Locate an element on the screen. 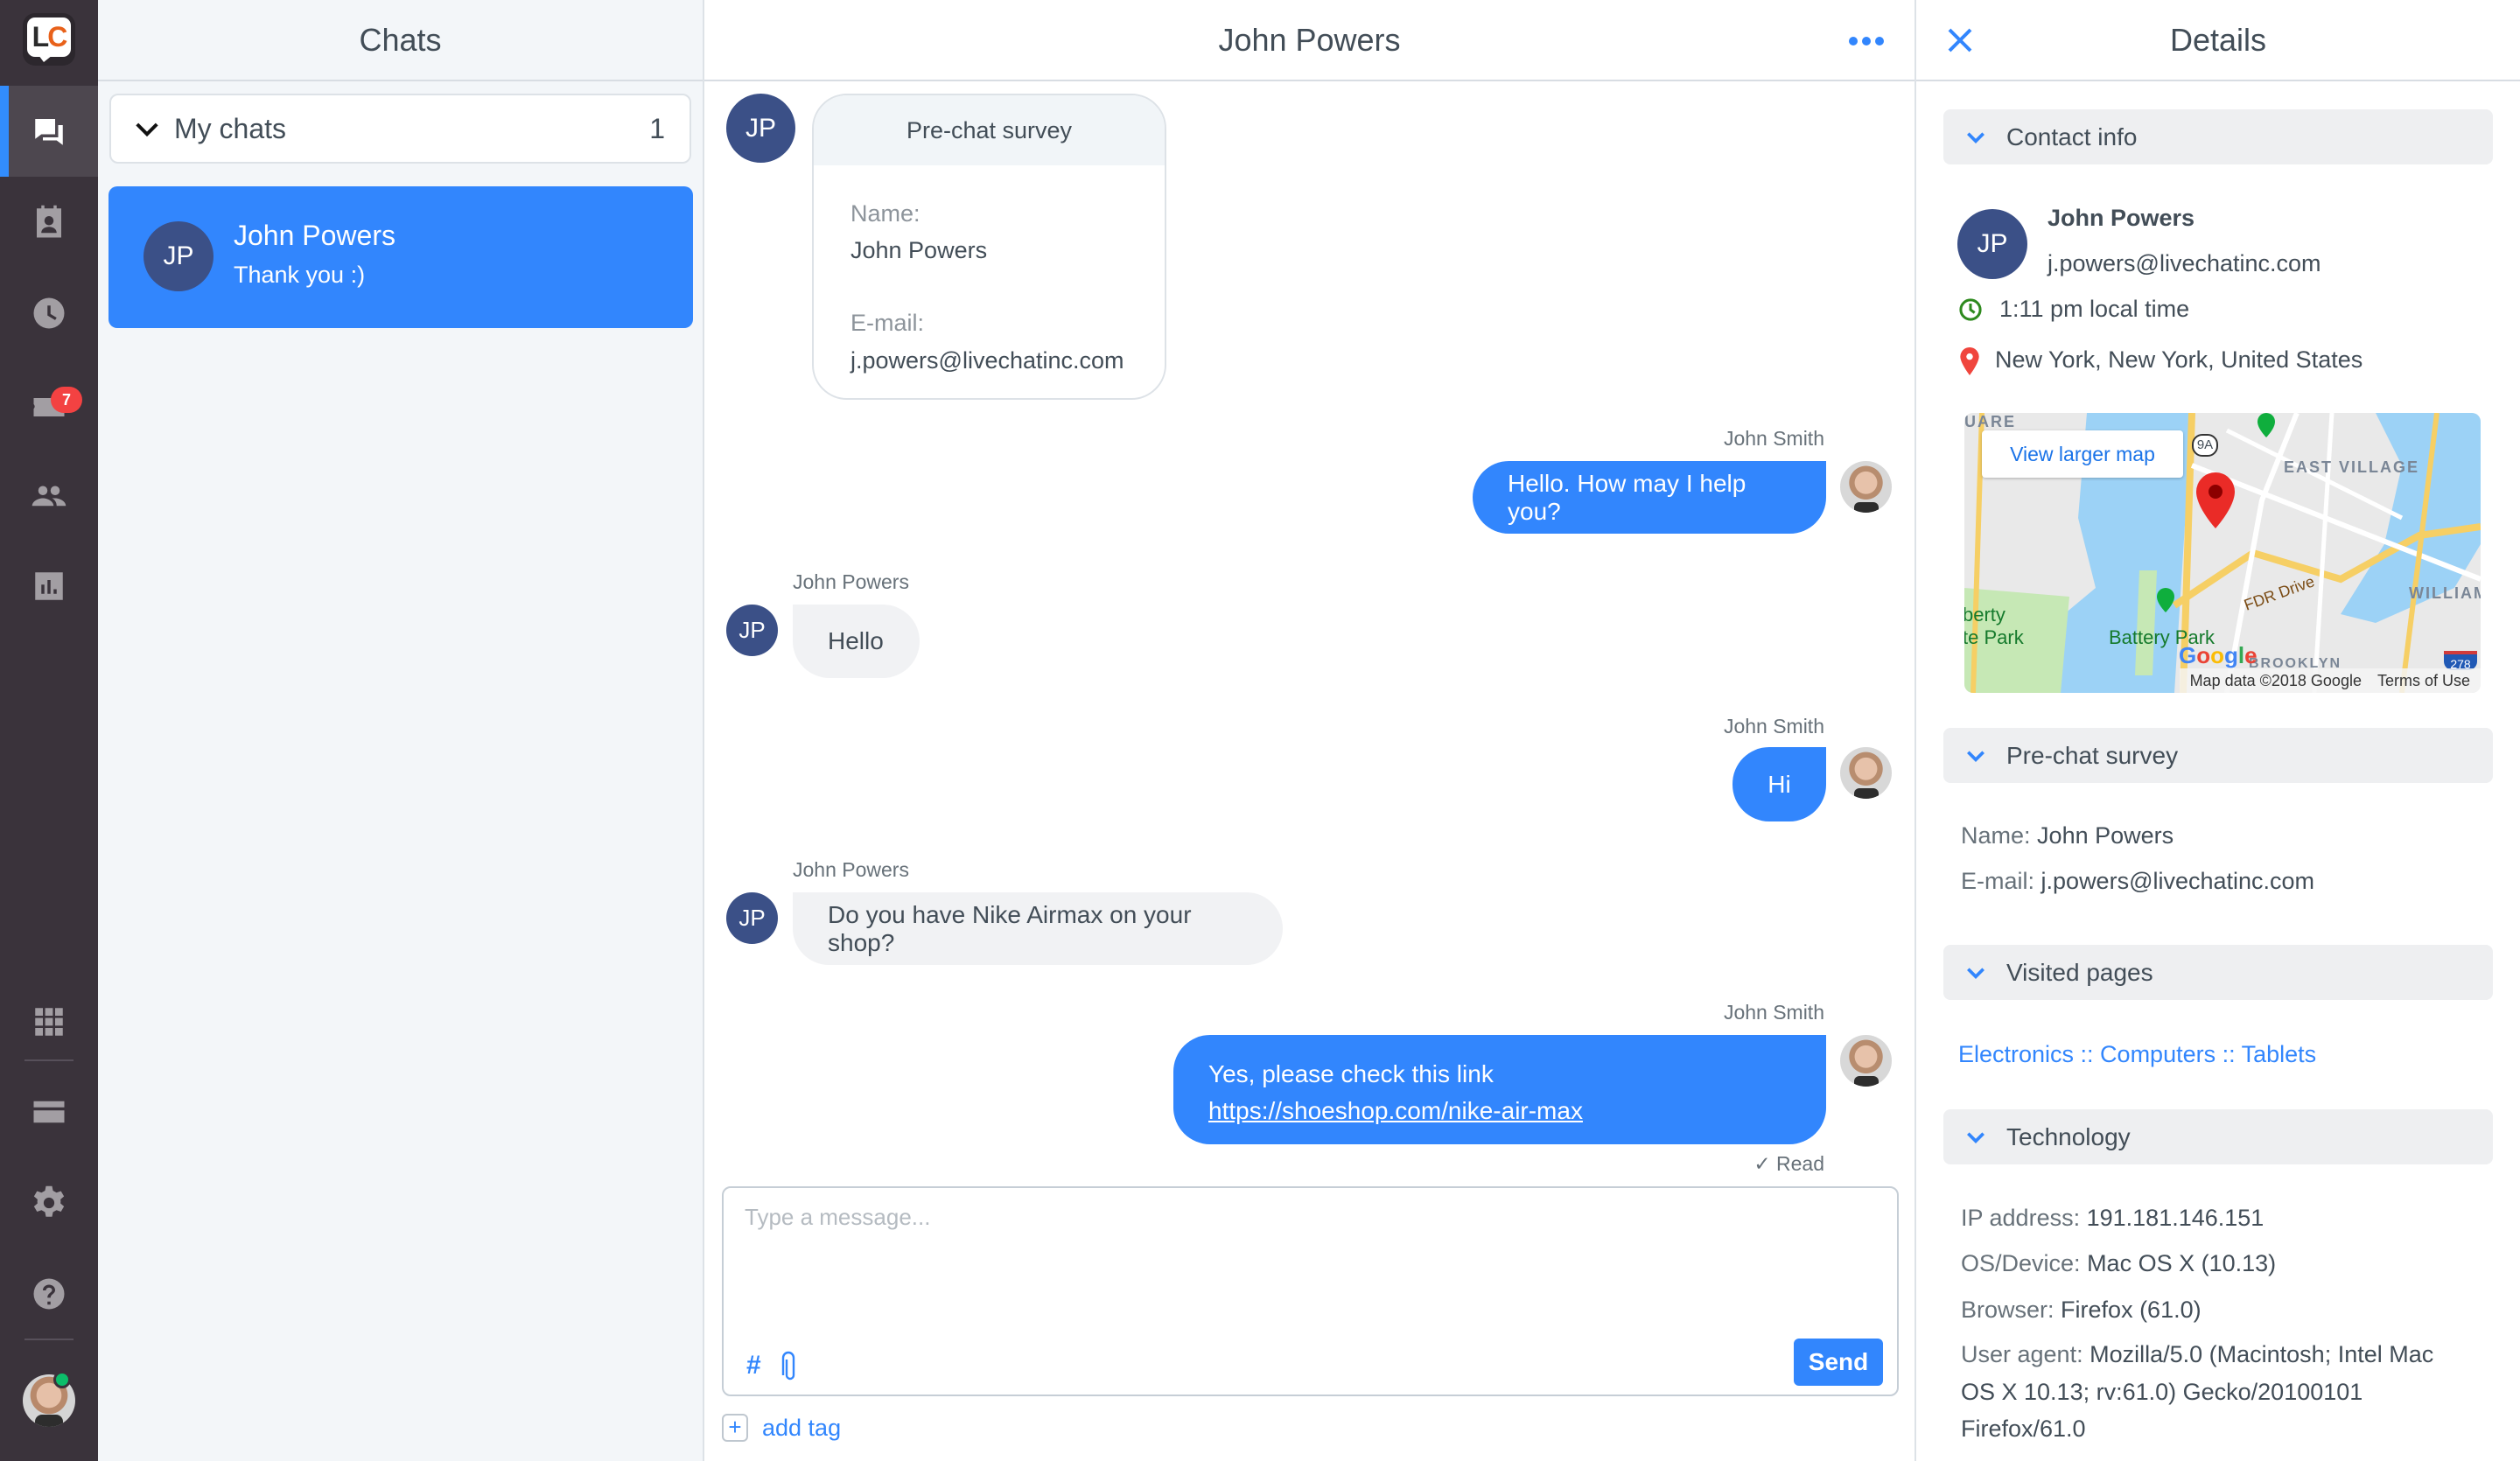  nav-archives is located at coordinates (49, 313).